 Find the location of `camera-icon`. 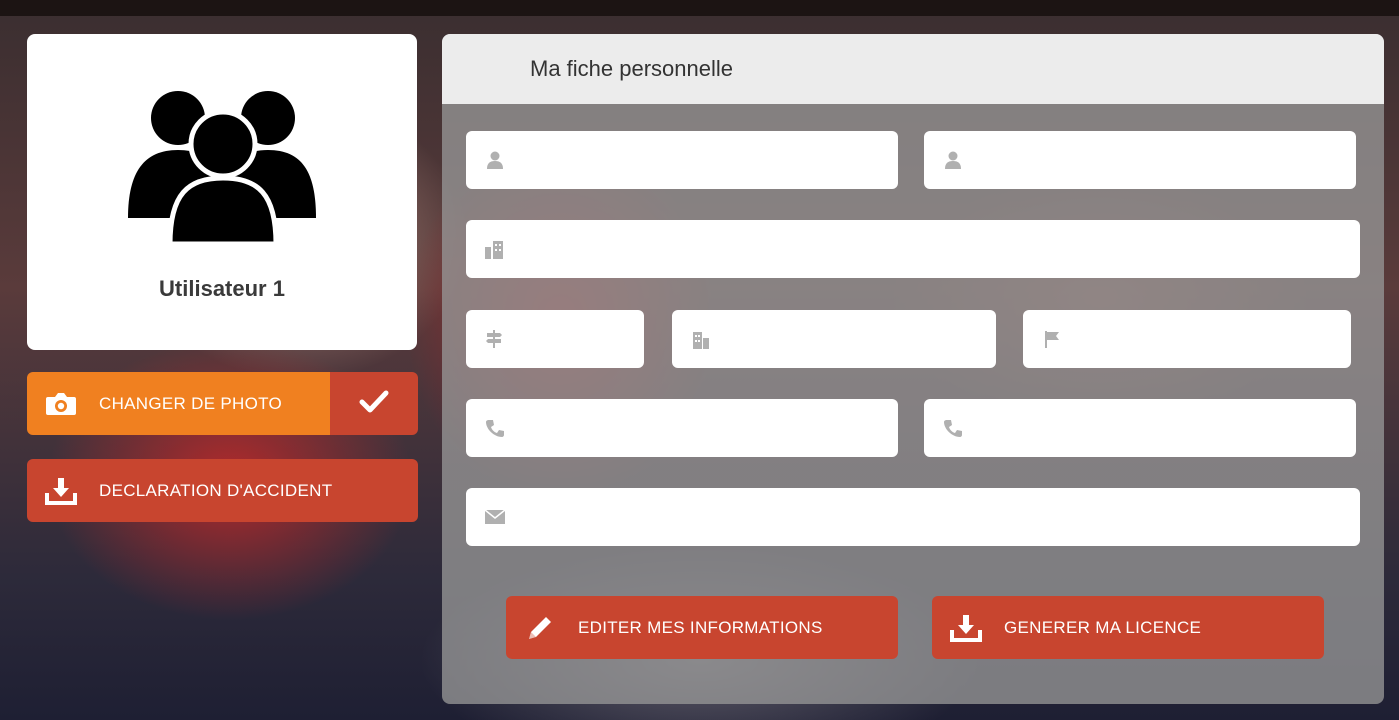

camera-icon is located at coordinates (61, 404).